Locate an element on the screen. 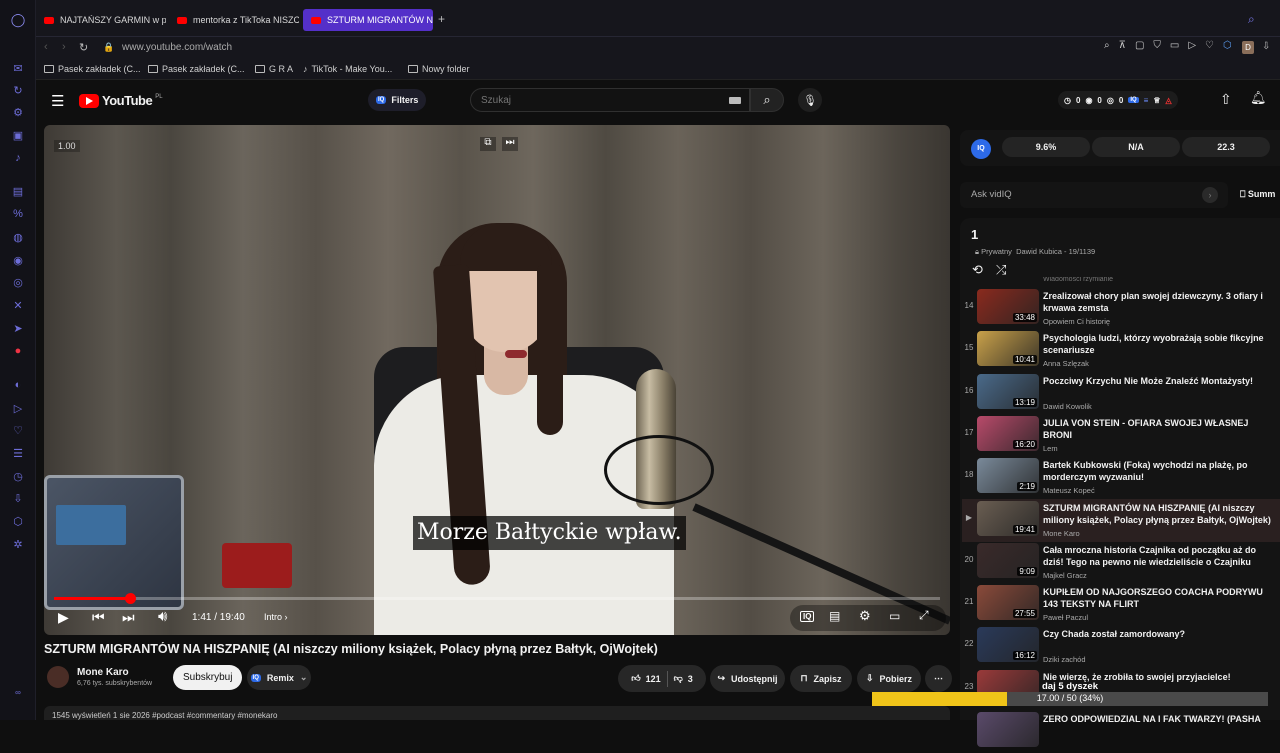 Image resolution: width=1280 pixels, height=753 pixels. history-icon: ◷ is located at coordinates (18, 476).